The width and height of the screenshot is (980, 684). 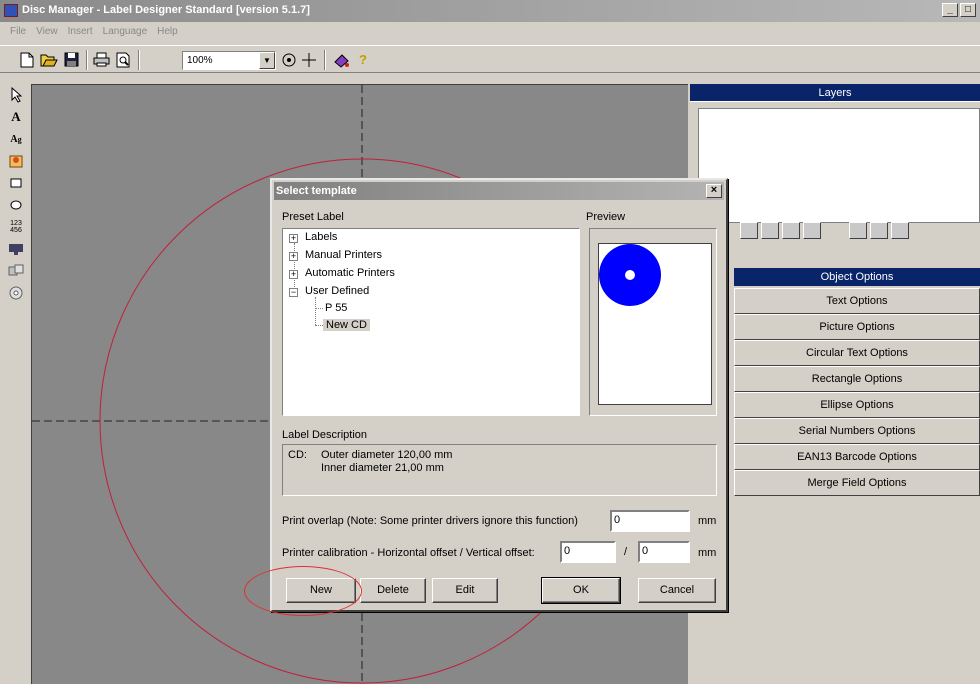 What do you see at coordinates (465, 590) in the screenshot?
I see `edit-button: Edit` at bounding box center [465, 590].